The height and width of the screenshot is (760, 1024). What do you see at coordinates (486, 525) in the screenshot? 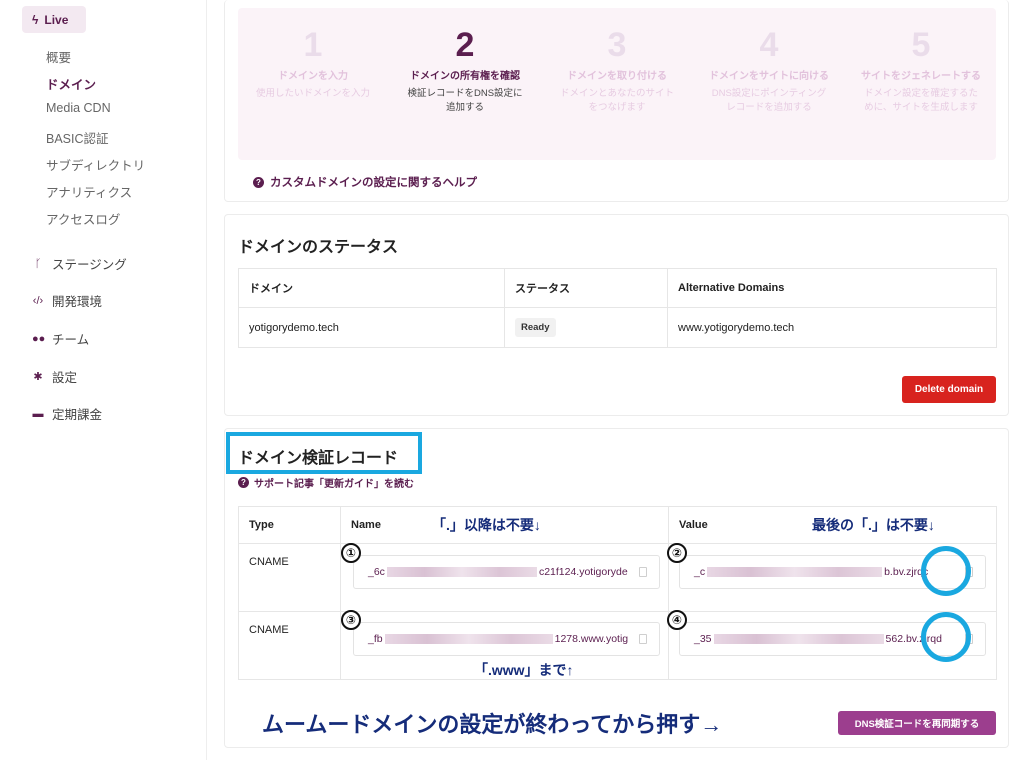
I see `name-annotation: 「.」以降は不要↓` at bounding box center [486, 525].